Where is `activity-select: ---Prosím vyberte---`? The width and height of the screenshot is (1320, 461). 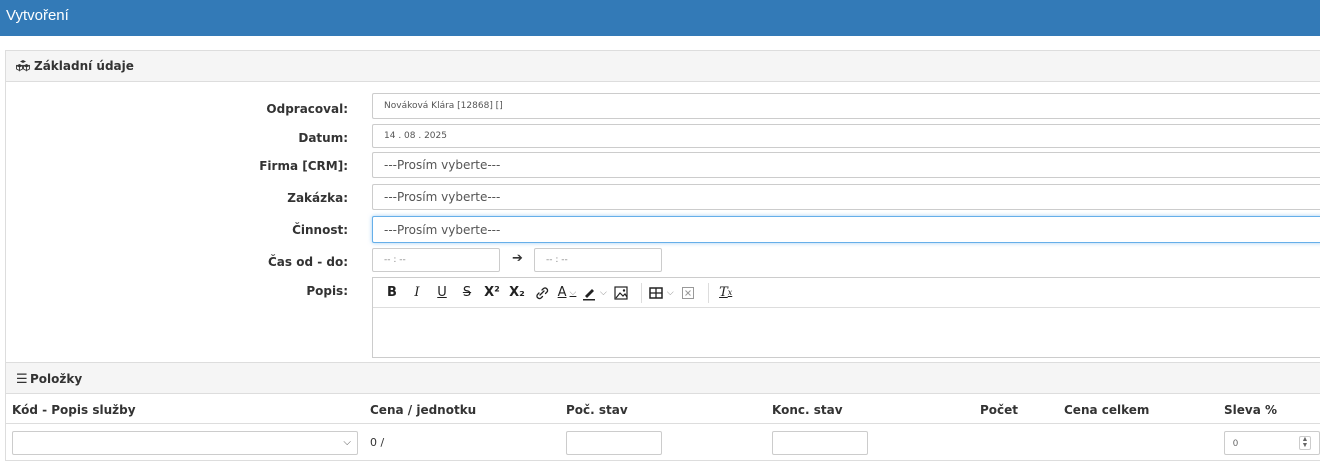 activity-select: ---Prosím vyberte--- is located at coordinates (846, 229).